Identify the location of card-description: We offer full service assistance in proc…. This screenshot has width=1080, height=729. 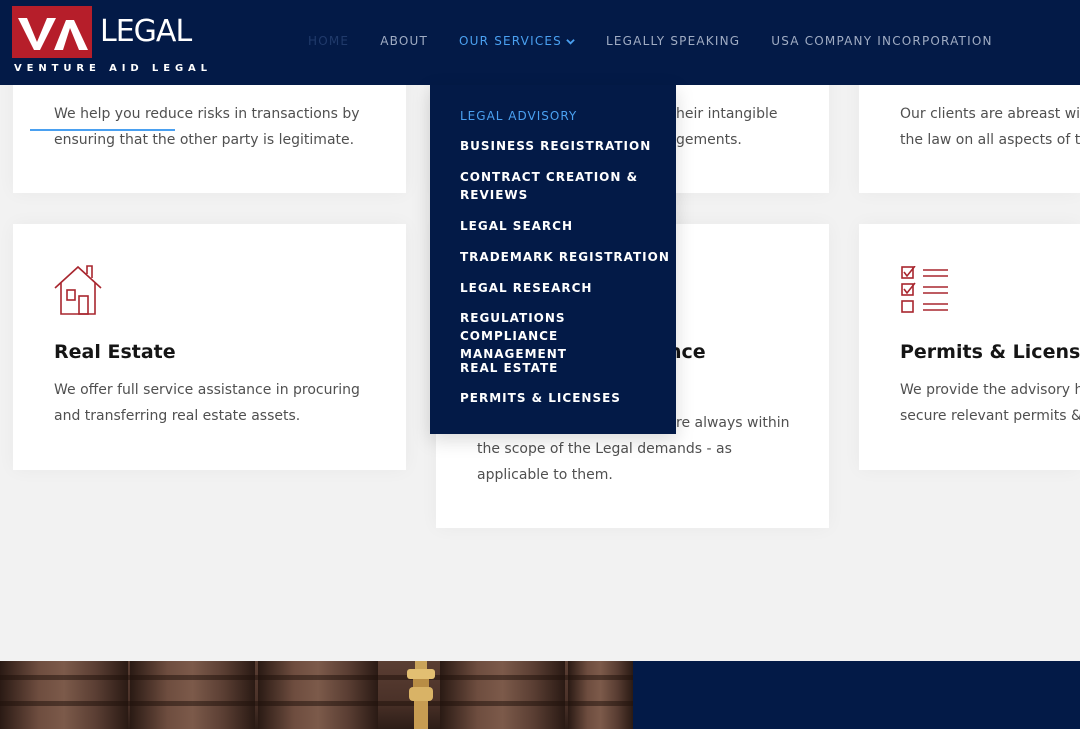
(207, 403).